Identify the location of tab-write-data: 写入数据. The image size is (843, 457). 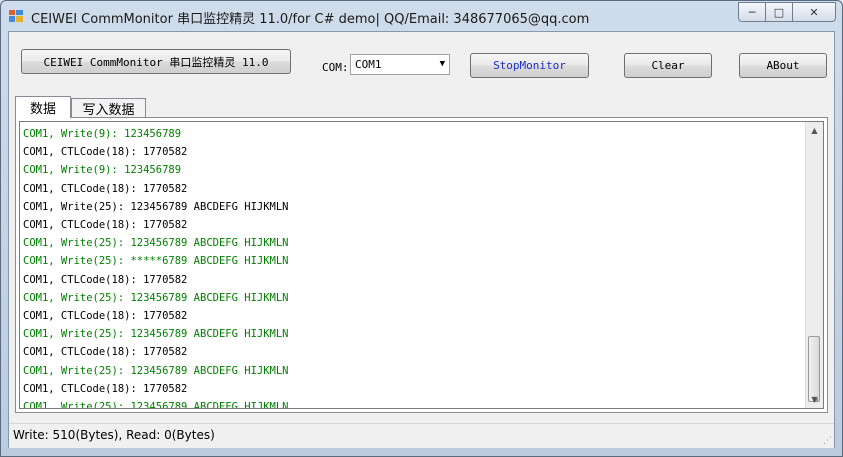
(108, 108).